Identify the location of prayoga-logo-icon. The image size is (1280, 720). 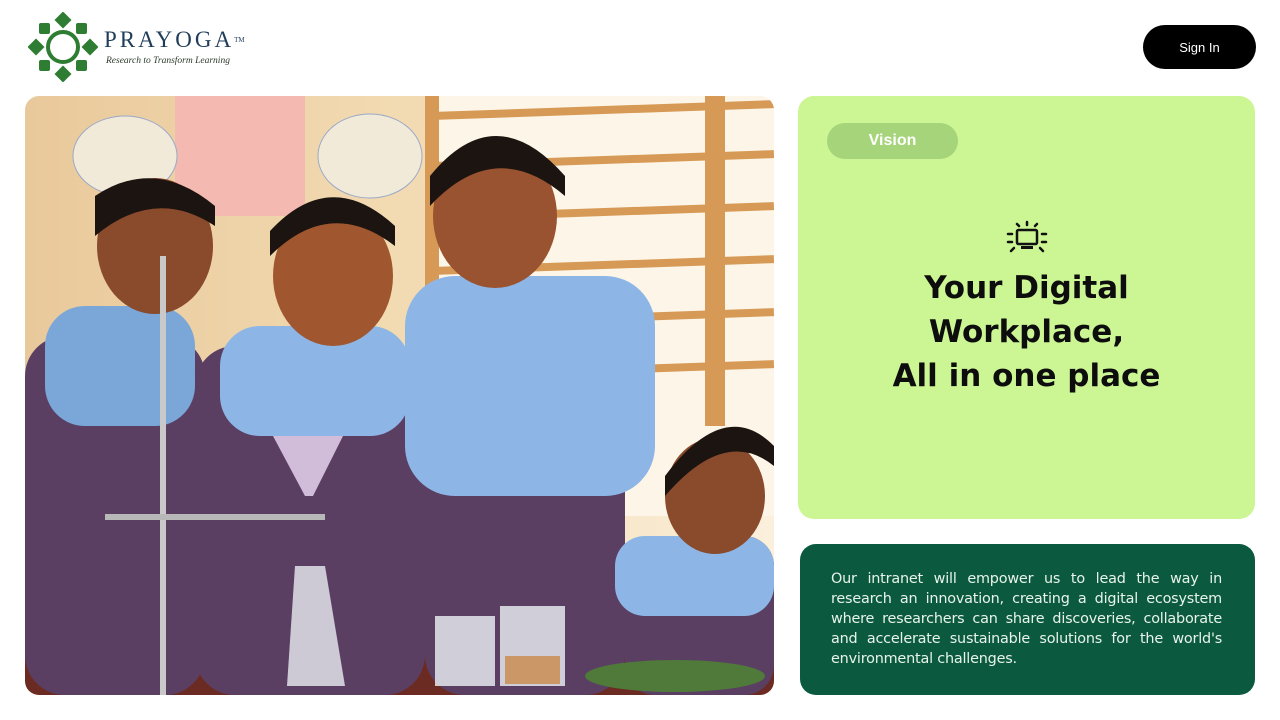
(63, 47).